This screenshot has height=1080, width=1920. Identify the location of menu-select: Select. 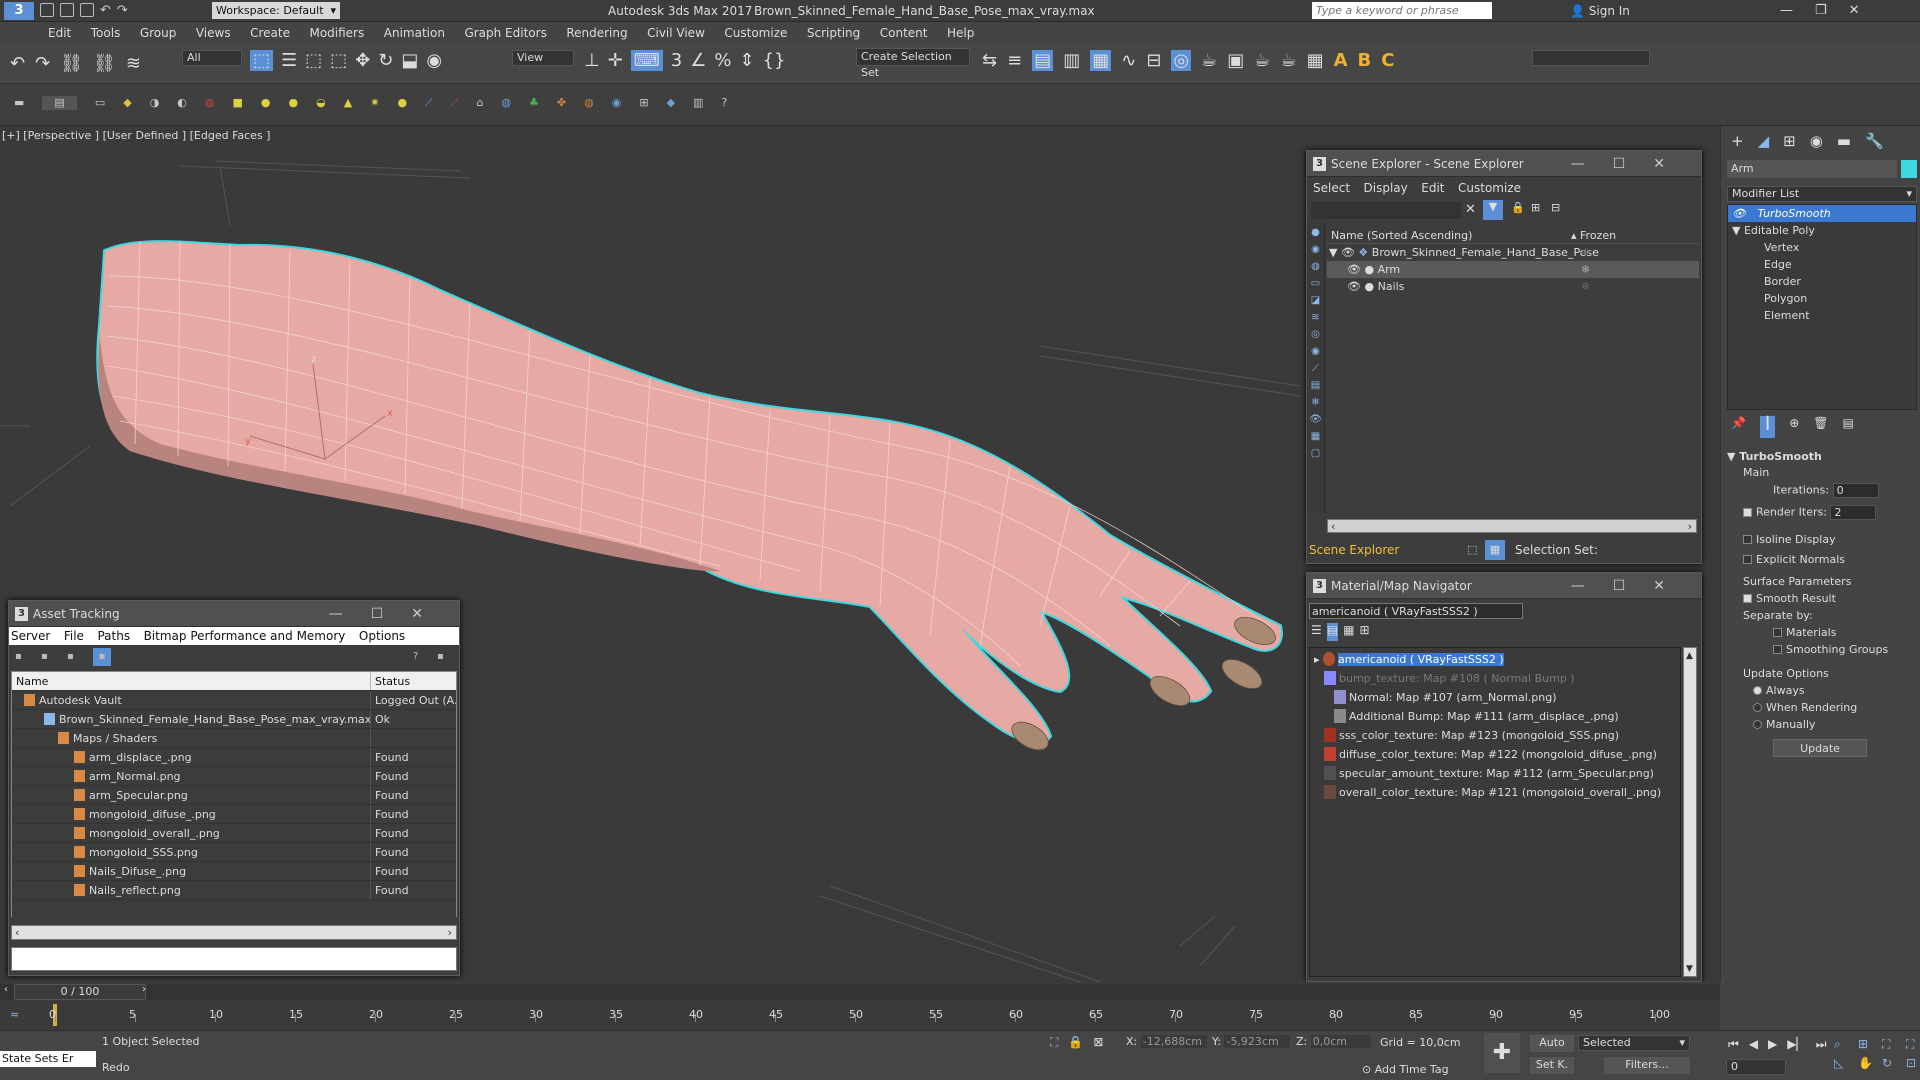
(1331, 188).